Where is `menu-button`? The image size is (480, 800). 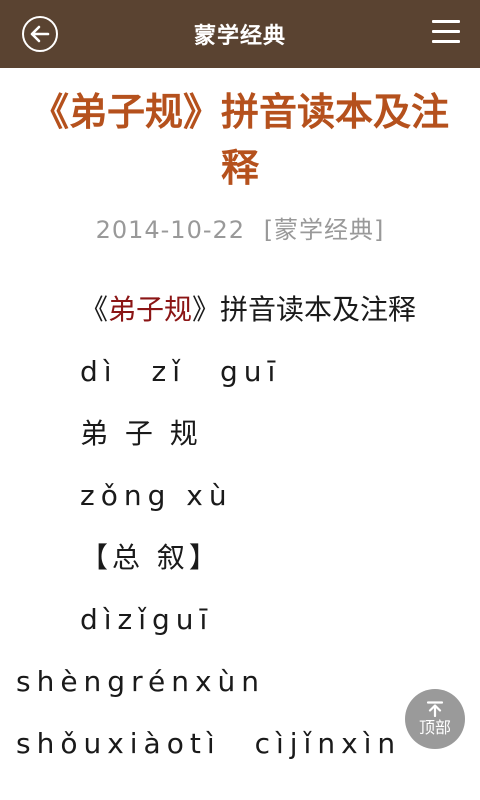
menu-button is located at coordinates (446, 33).